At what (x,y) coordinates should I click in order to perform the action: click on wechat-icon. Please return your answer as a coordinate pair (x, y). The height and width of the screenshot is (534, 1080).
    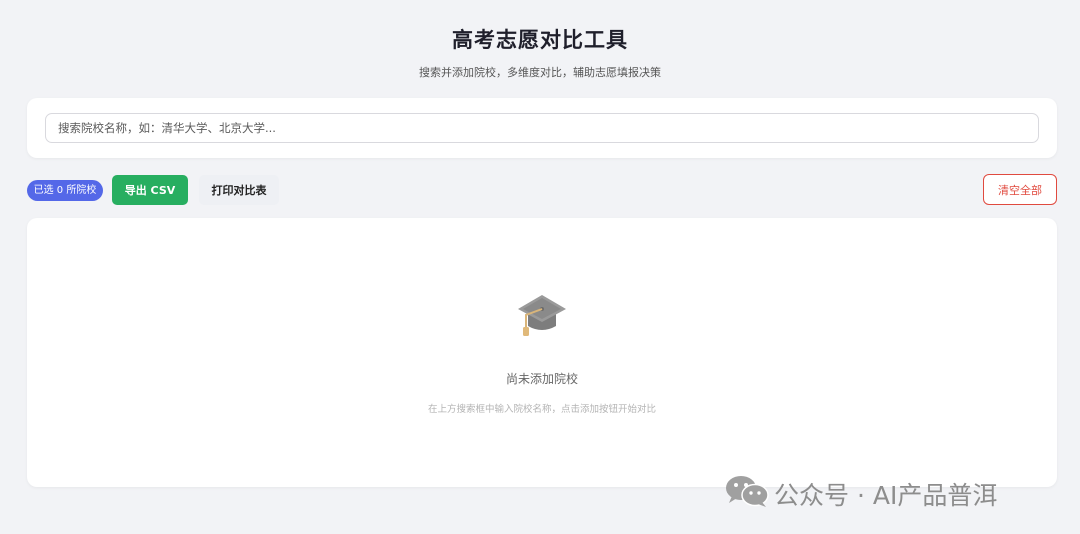
    Looking at the image, I should click on (747, 491).